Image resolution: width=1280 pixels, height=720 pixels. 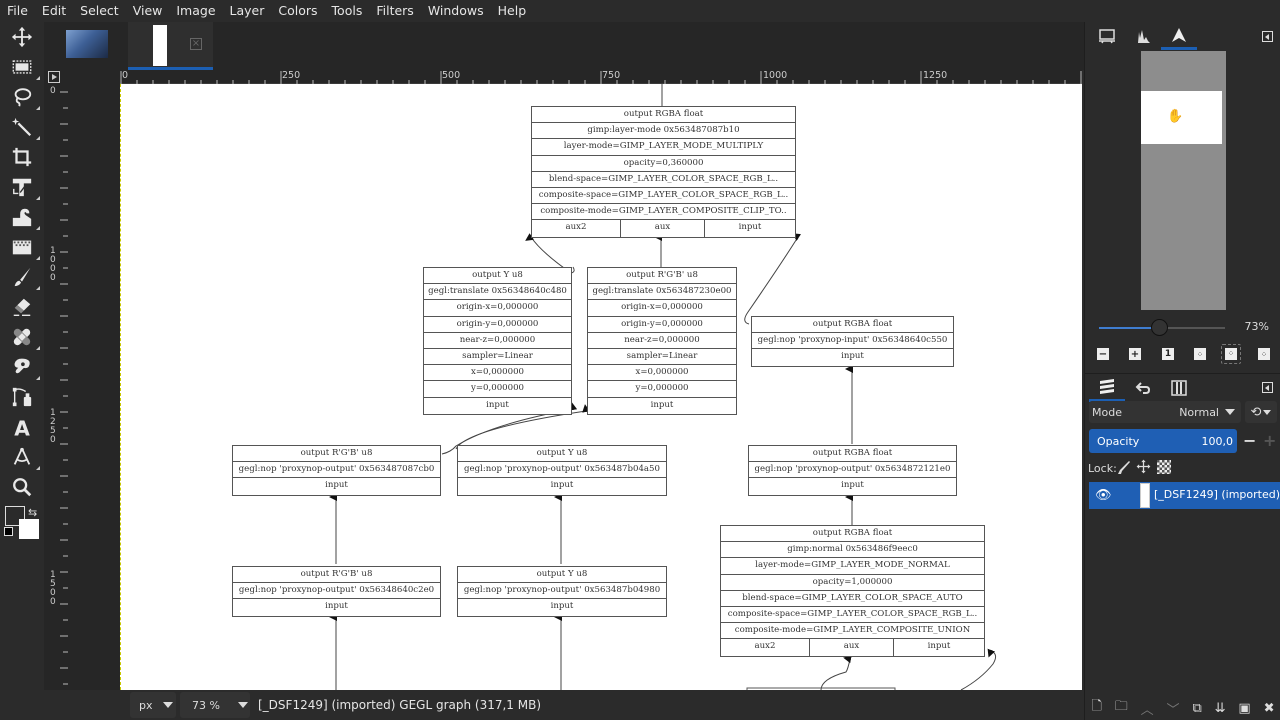 I want to click on node-row: output R'G'B' u8, so click(x=336, y=454).